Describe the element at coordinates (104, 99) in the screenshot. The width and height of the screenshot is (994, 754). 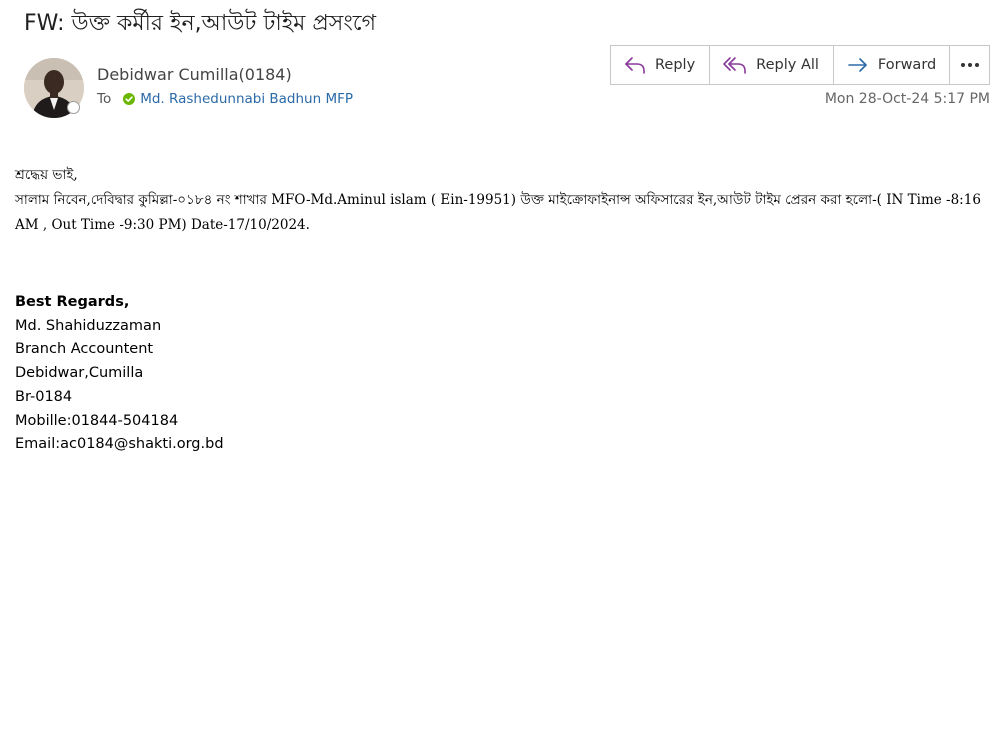
I see `to-label: To` at that location.